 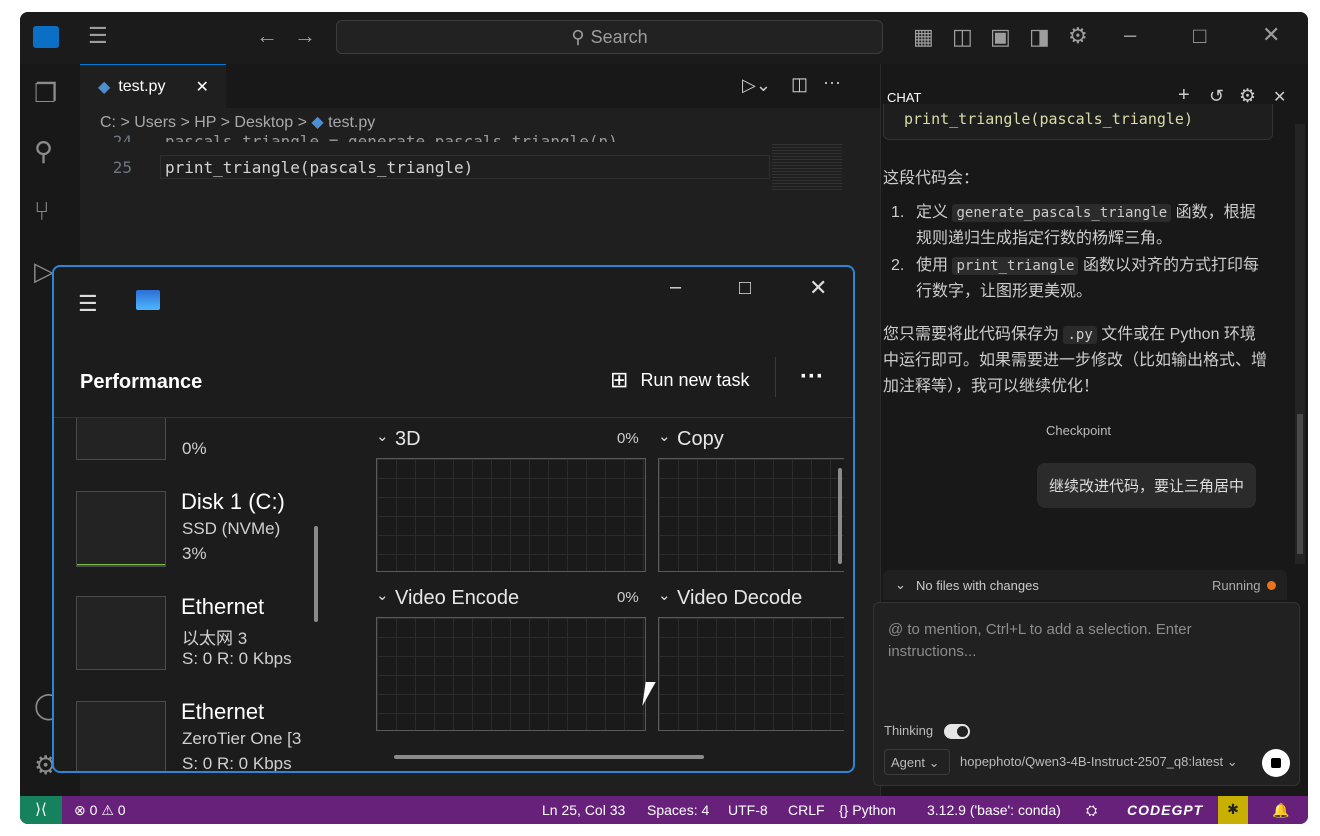 What do you see at coordinates (1147, 485) in the screenshot?
I see `user-message: 继续改进代码，要让三角居中` at bounding box center [1147, 485].